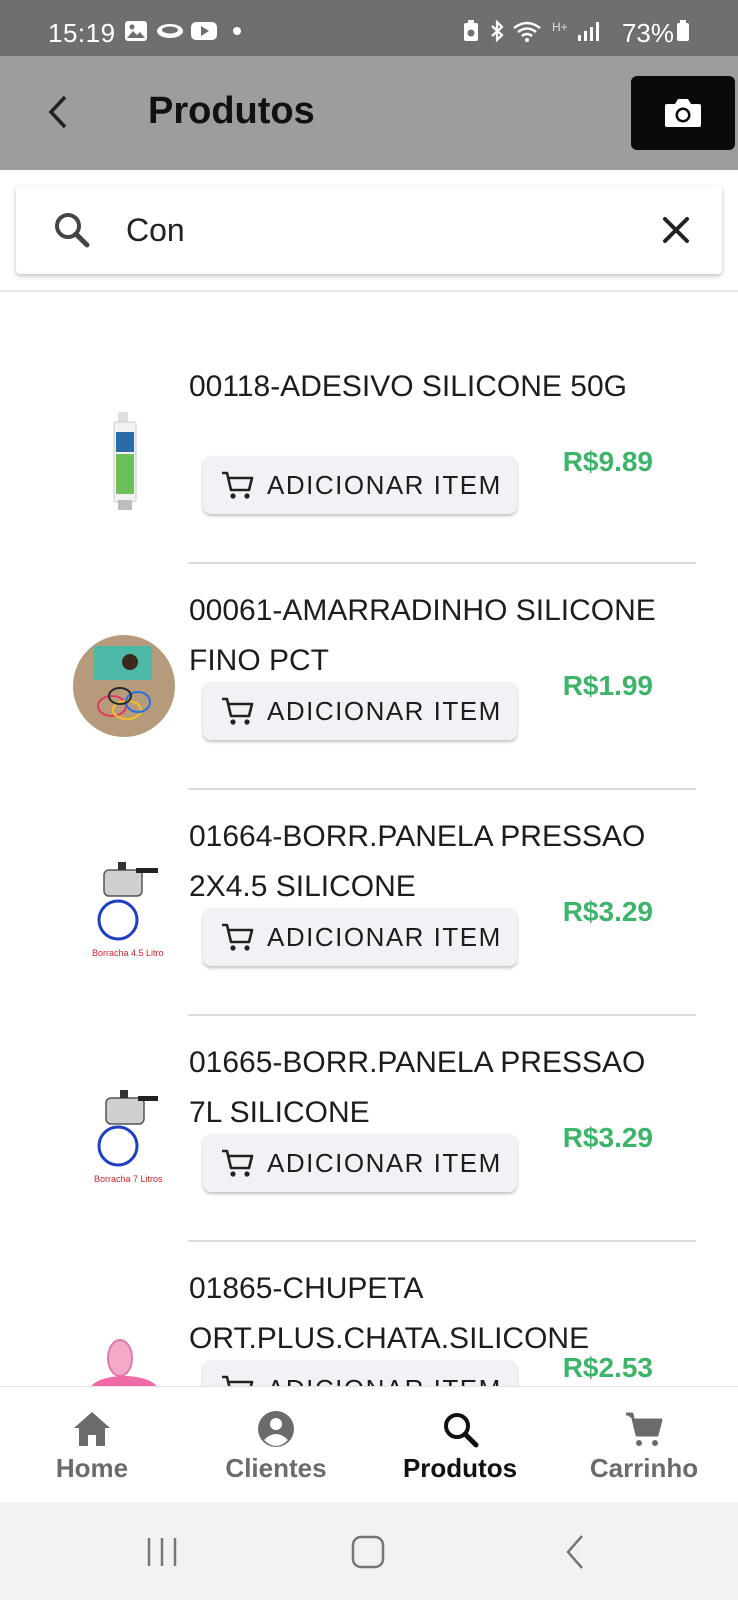 The width and height of the screenshot is (738, 1600). I want to click on home-icon, so click(92, 1429).